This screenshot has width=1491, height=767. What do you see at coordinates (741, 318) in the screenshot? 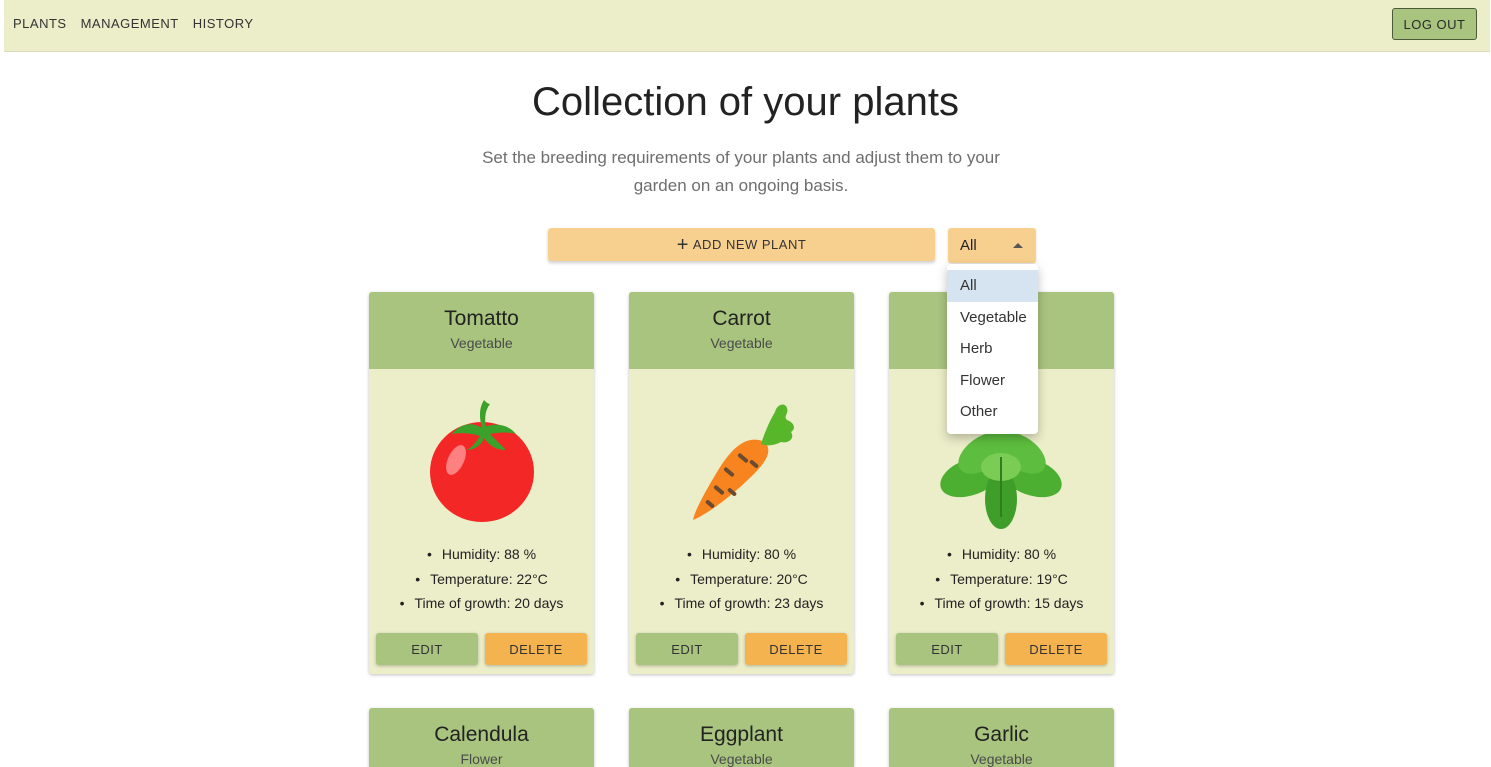
I see `plant-name: Carrot` at bounding box center [741, 318].